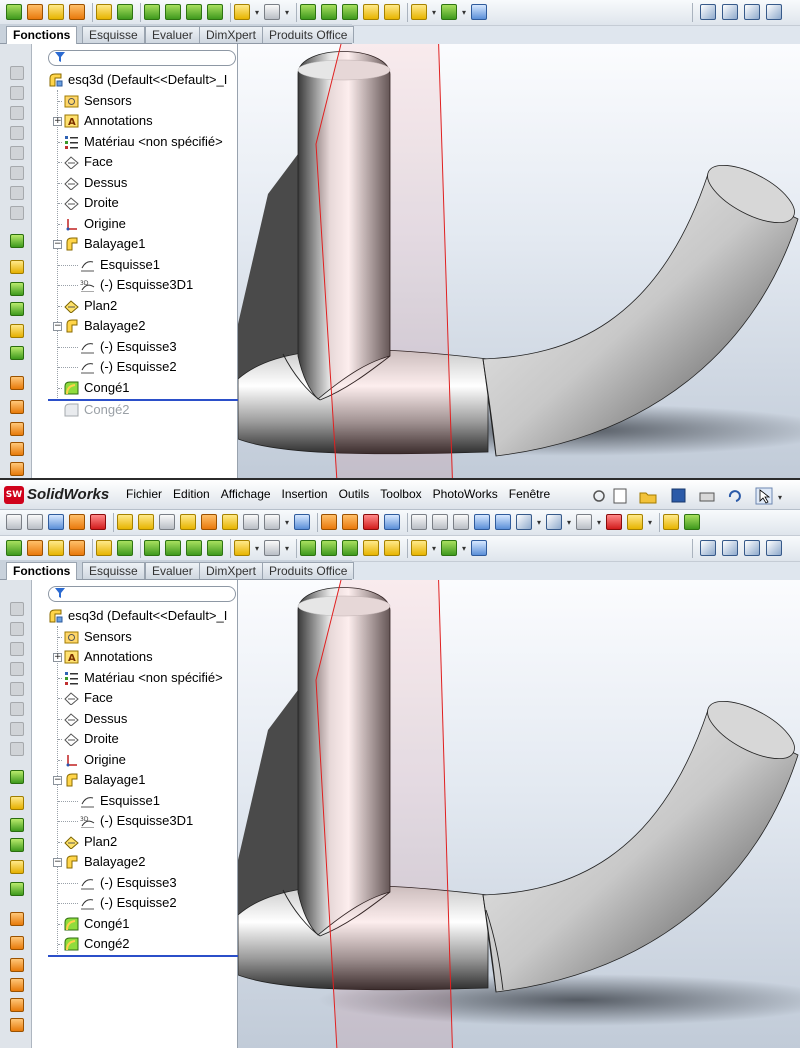  What do you see at coordinates (143, 956) in the screenshot?
I see `rollback-bar` at bounding box center [143, 956].